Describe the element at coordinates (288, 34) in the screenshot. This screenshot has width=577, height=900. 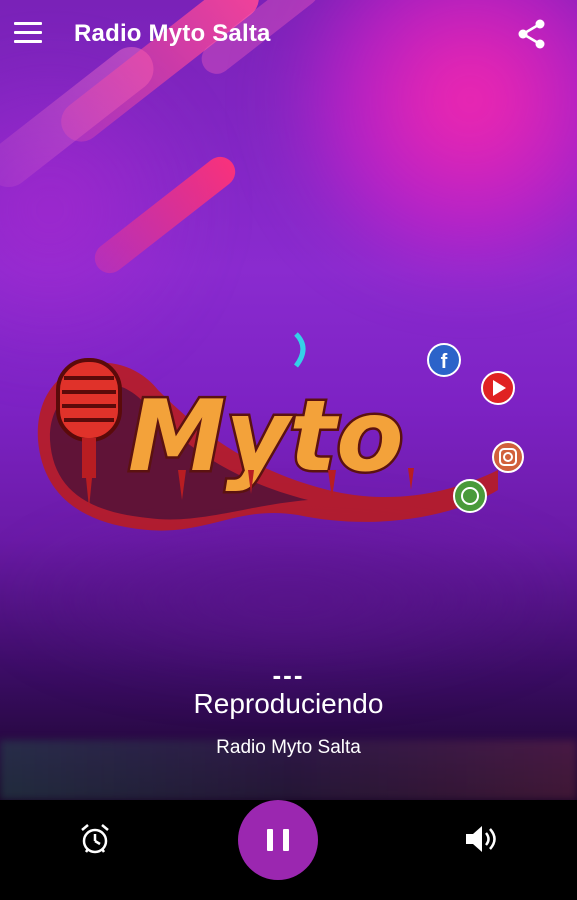
I see `app-bar: Radio Myto Salta` at that location.